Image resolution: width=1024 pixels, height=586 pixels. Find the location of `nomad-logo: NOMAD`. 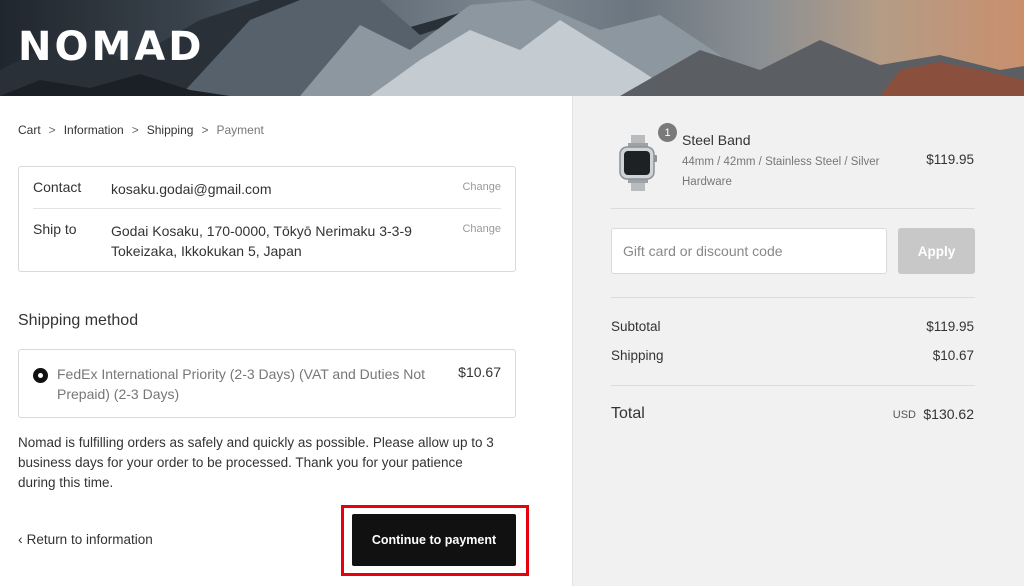

nomad-logo: NOMAD is located at coordinates (111, 47).